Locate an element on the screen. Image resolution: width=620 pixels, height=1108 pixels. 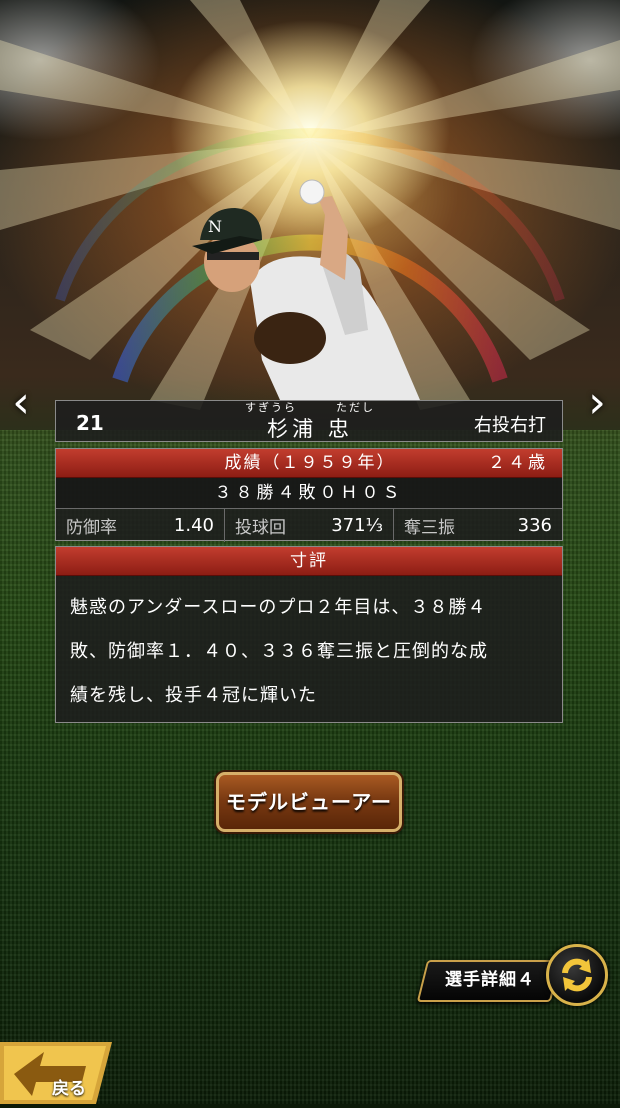
stat-label: 防御率 is located at coordinates (91, 528).